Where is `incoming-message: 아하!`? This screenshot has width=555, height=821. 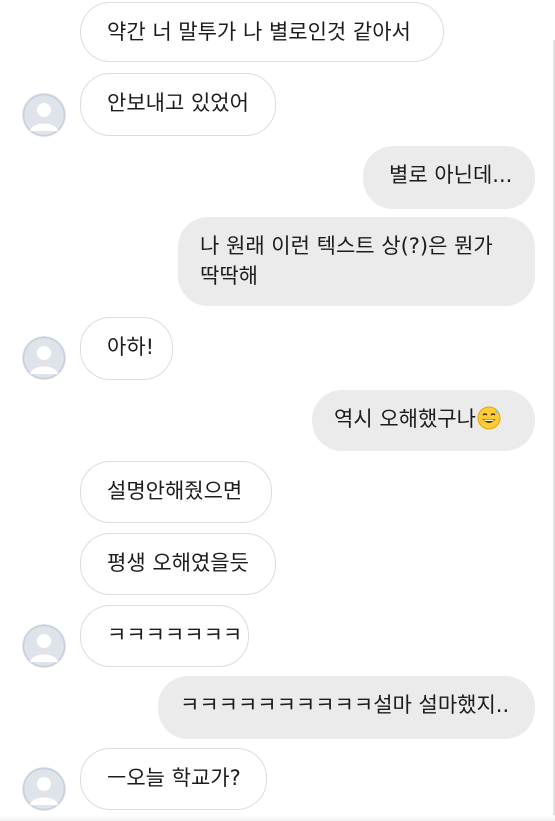
incoming-message: 아하! is located at coordinates (126, 348).